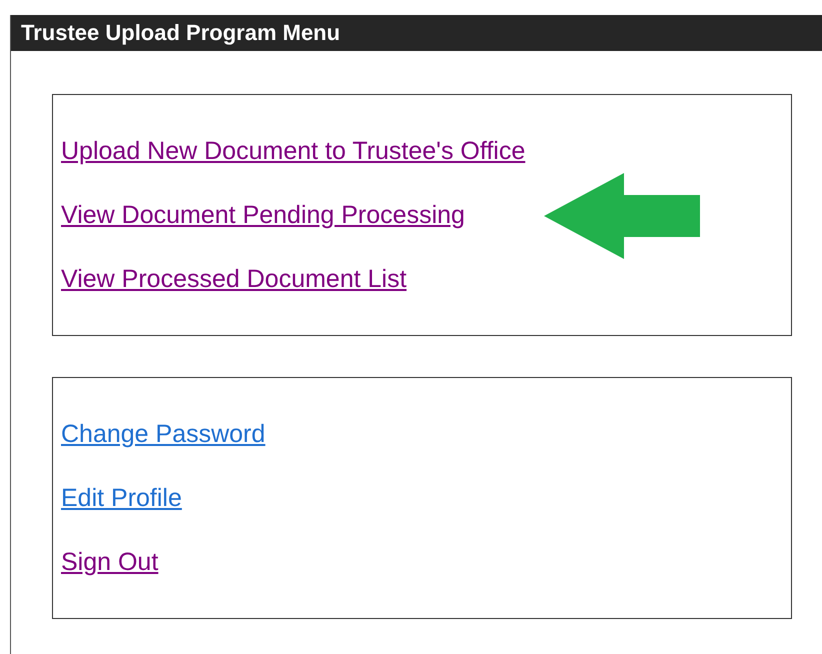 The image size is (822, 654). I want to click on menu-link: Sign Out, so click(109, 562).